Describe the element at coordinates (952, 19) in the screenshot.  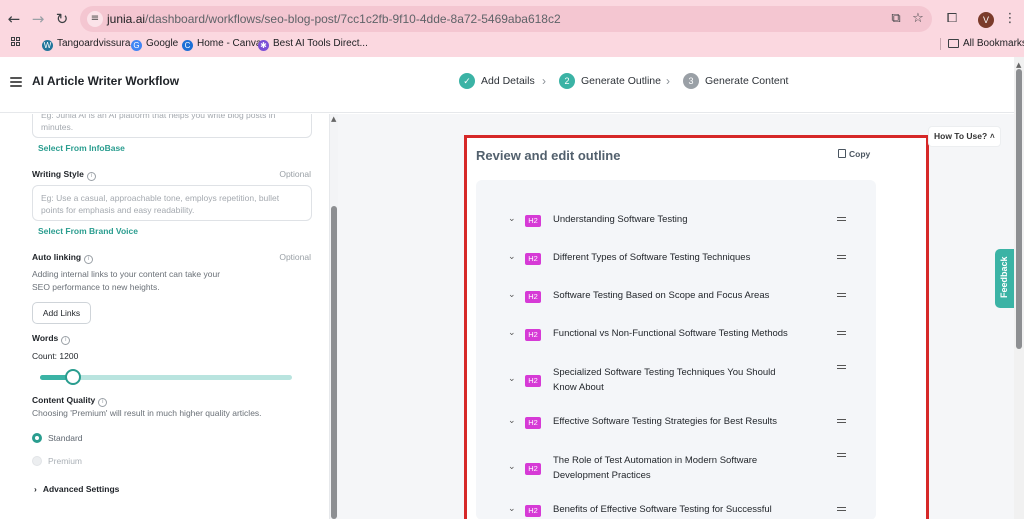
I see `extensions-icon: ⧠` at that location.